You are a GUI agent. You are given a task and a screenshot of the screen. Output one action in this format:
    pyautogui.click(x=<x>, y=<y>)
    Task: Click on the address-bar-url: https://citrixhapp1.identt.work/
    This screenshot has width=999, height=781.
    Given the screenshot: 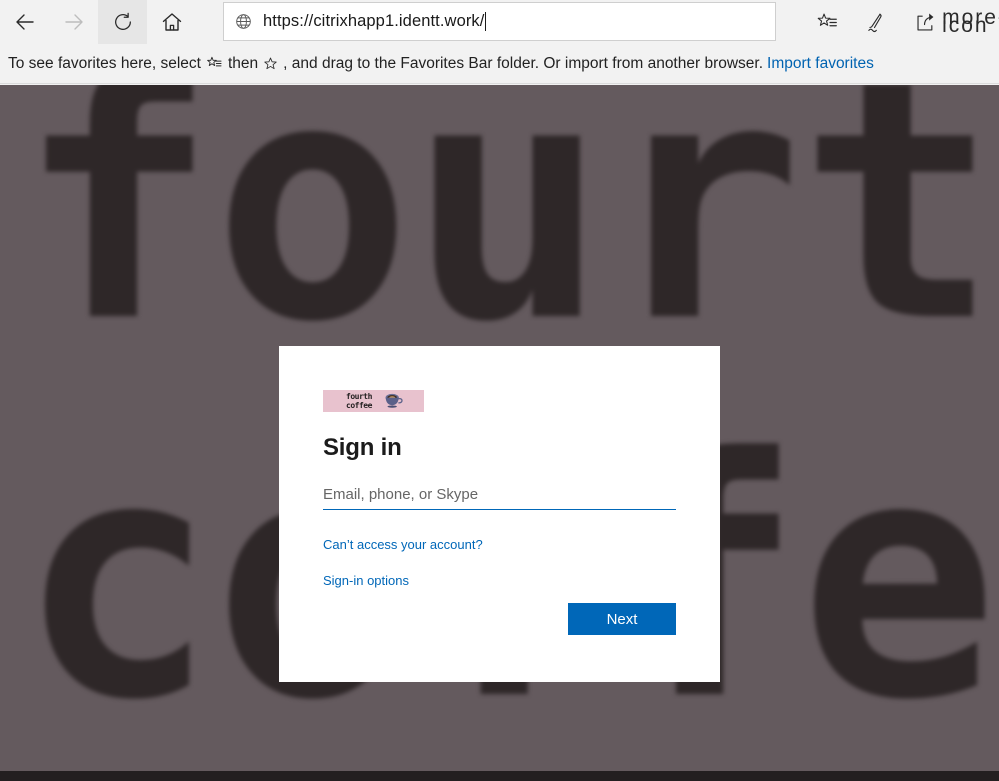 What is the action you would take?
    pyautogui.click(x=374, y=21)
    